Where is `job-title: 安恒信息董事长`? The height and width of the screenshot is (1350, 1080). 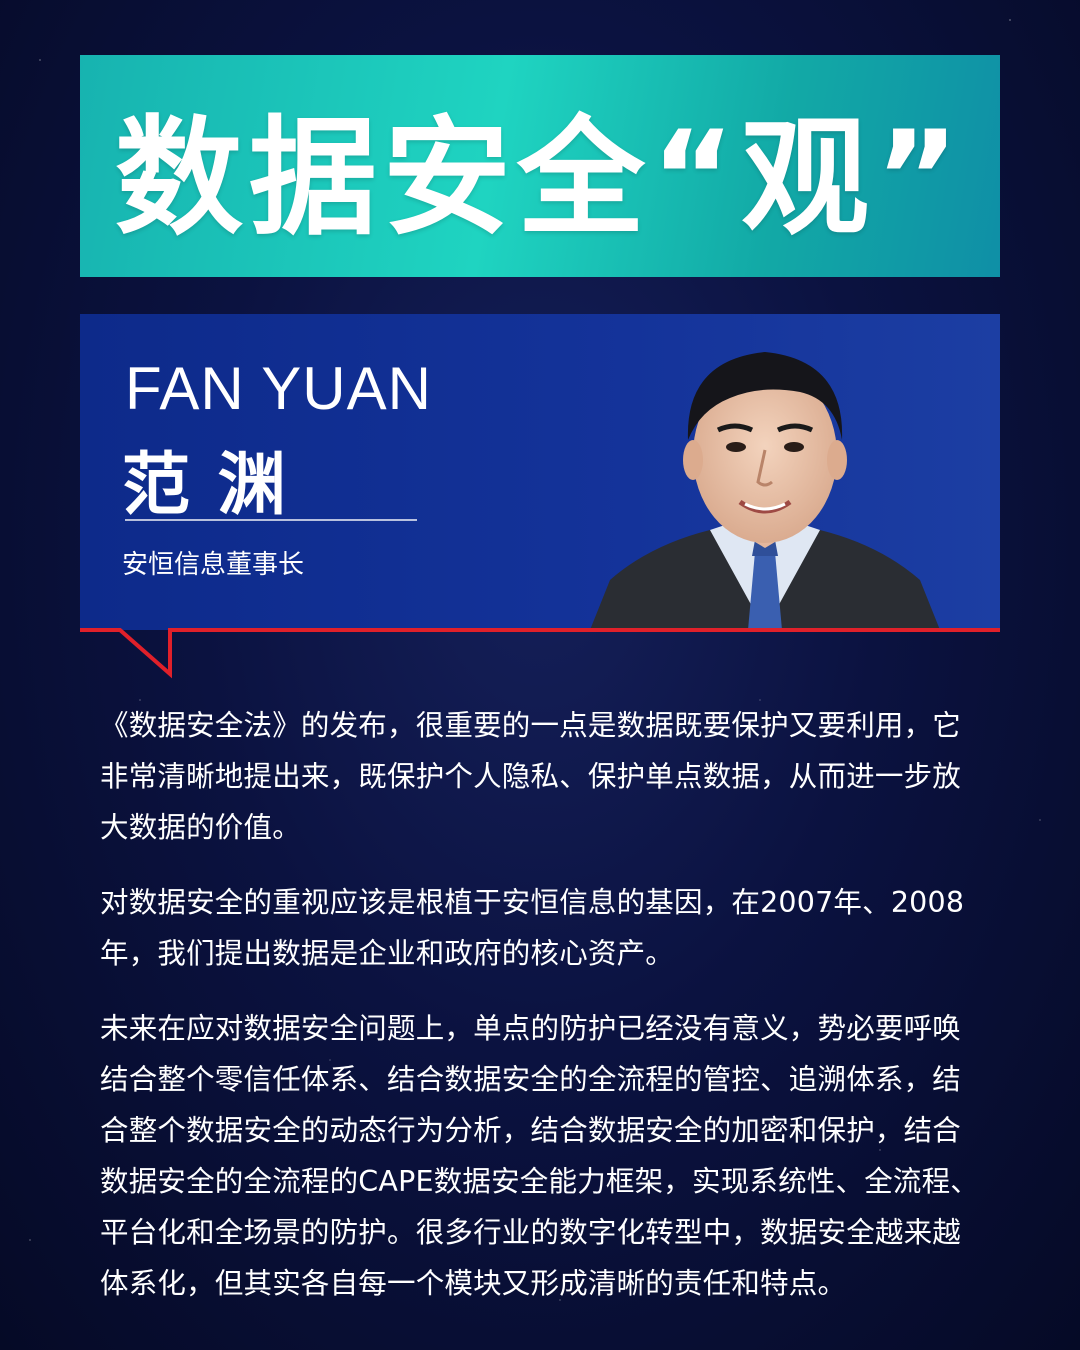
job-title: 安恒信息董事长 is located at coordinates (213, 565).